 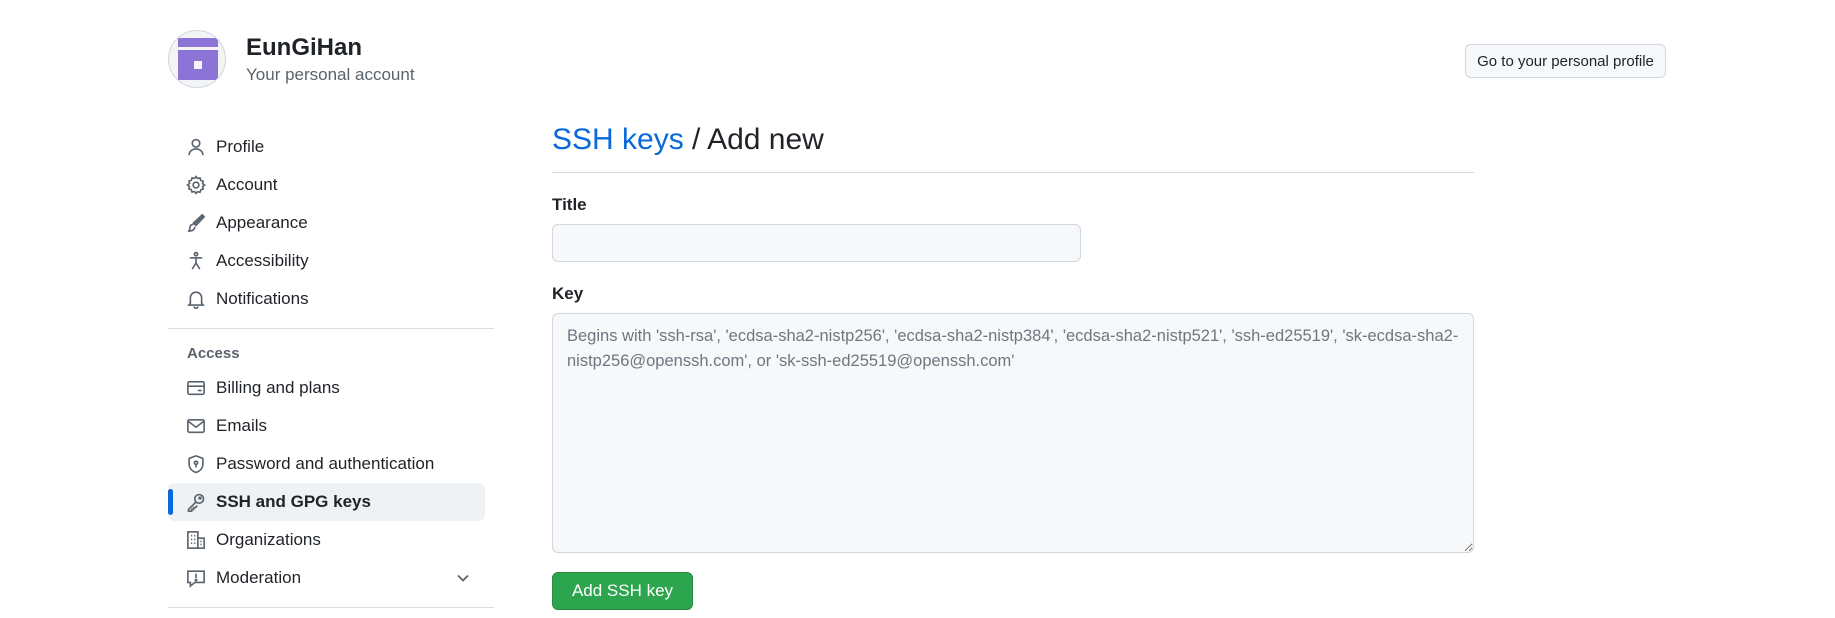 I want to click on user-name: EunGiHan, so click(x=330, y=48).